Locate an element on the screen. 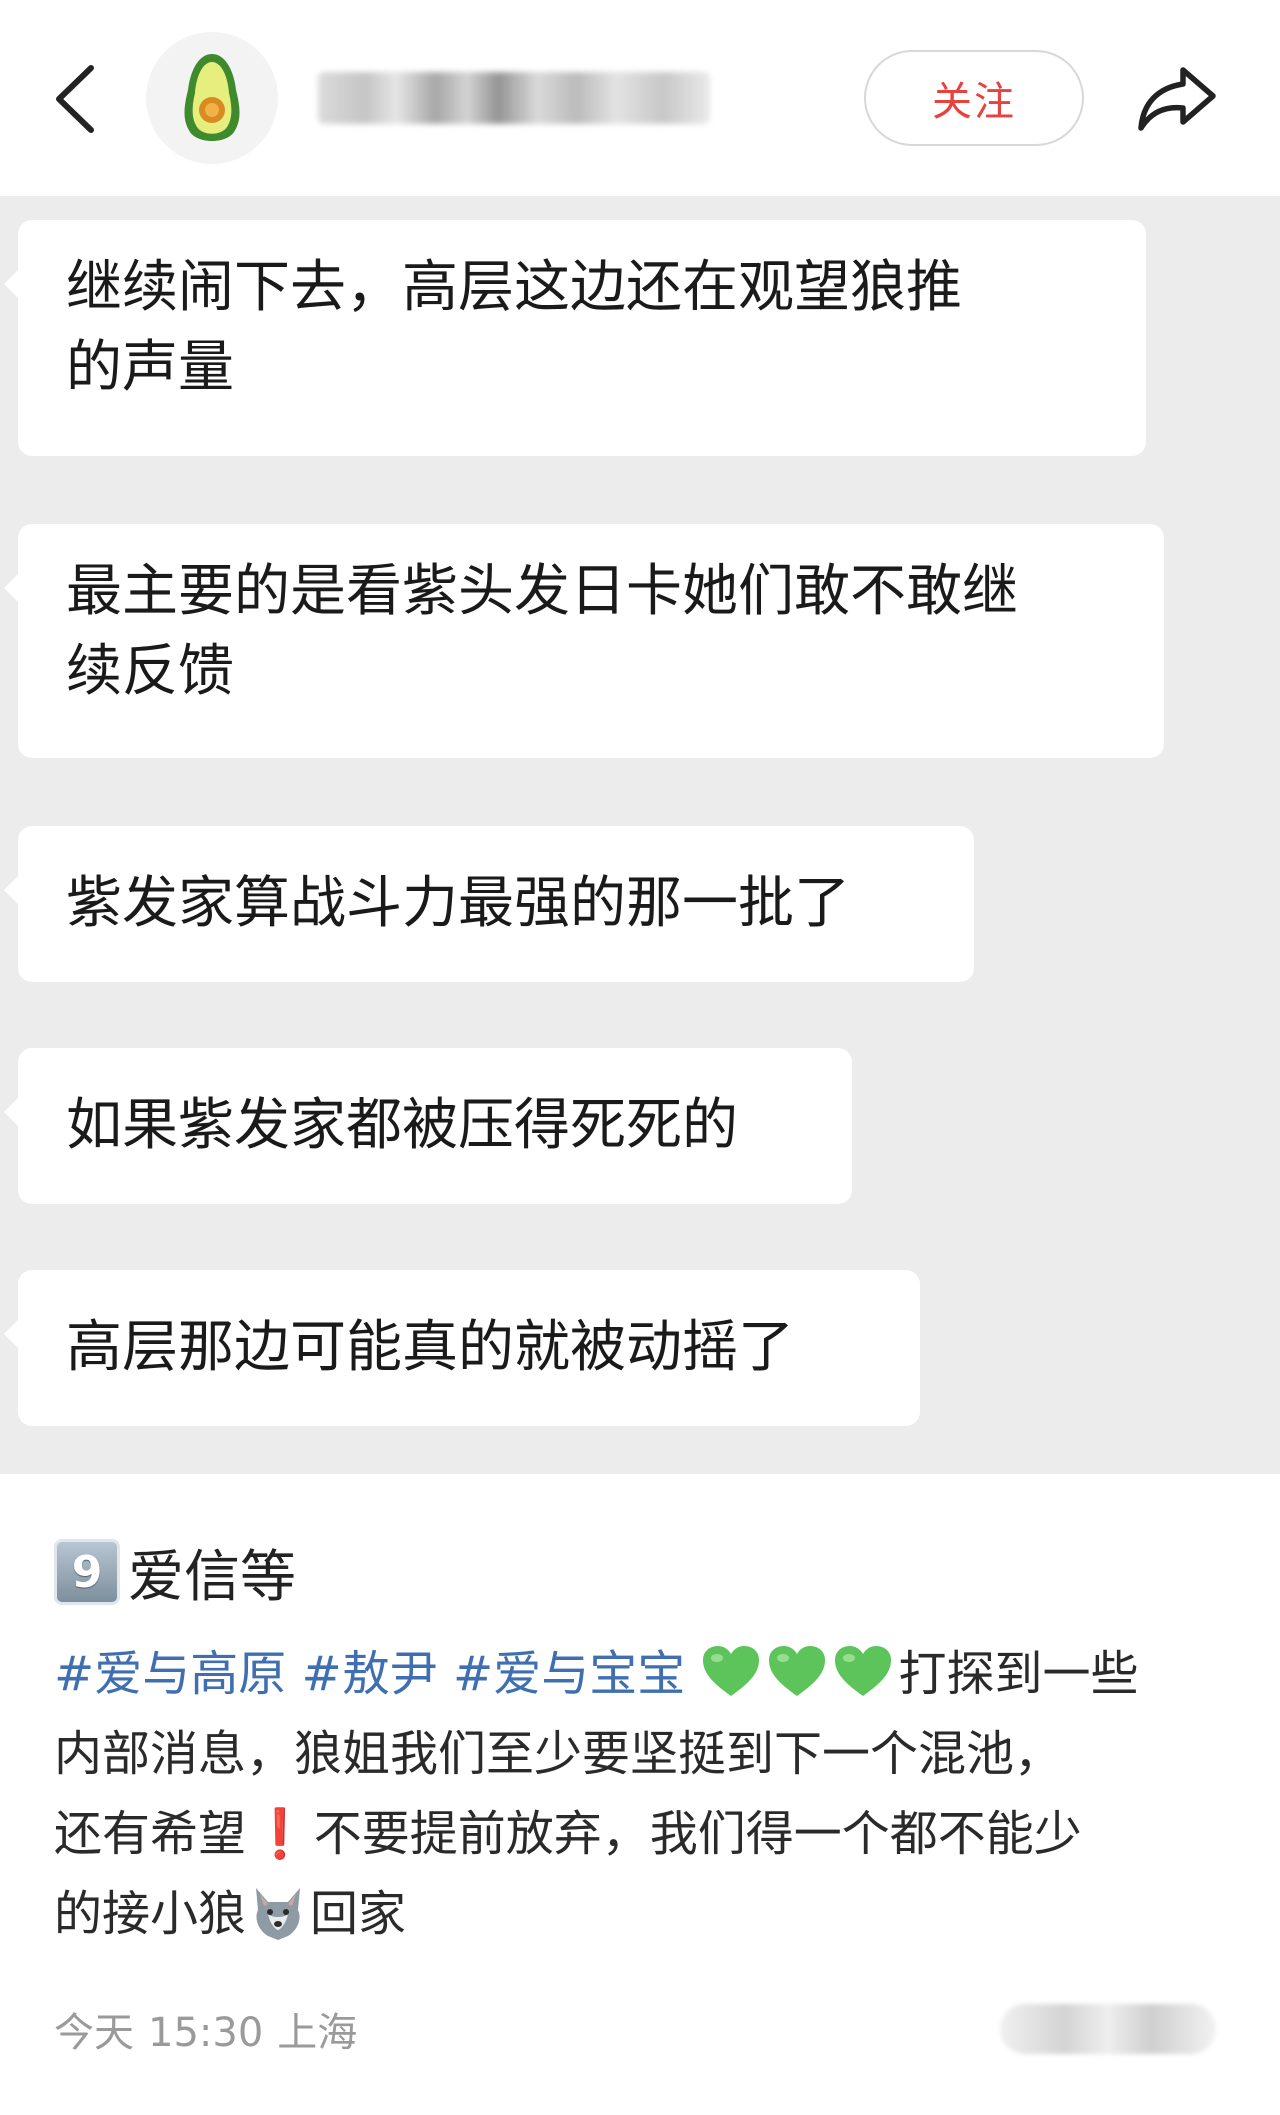 This screenshot has width=1280, height=2115. watermark-blurred is located at coordinates (1108, 2029).